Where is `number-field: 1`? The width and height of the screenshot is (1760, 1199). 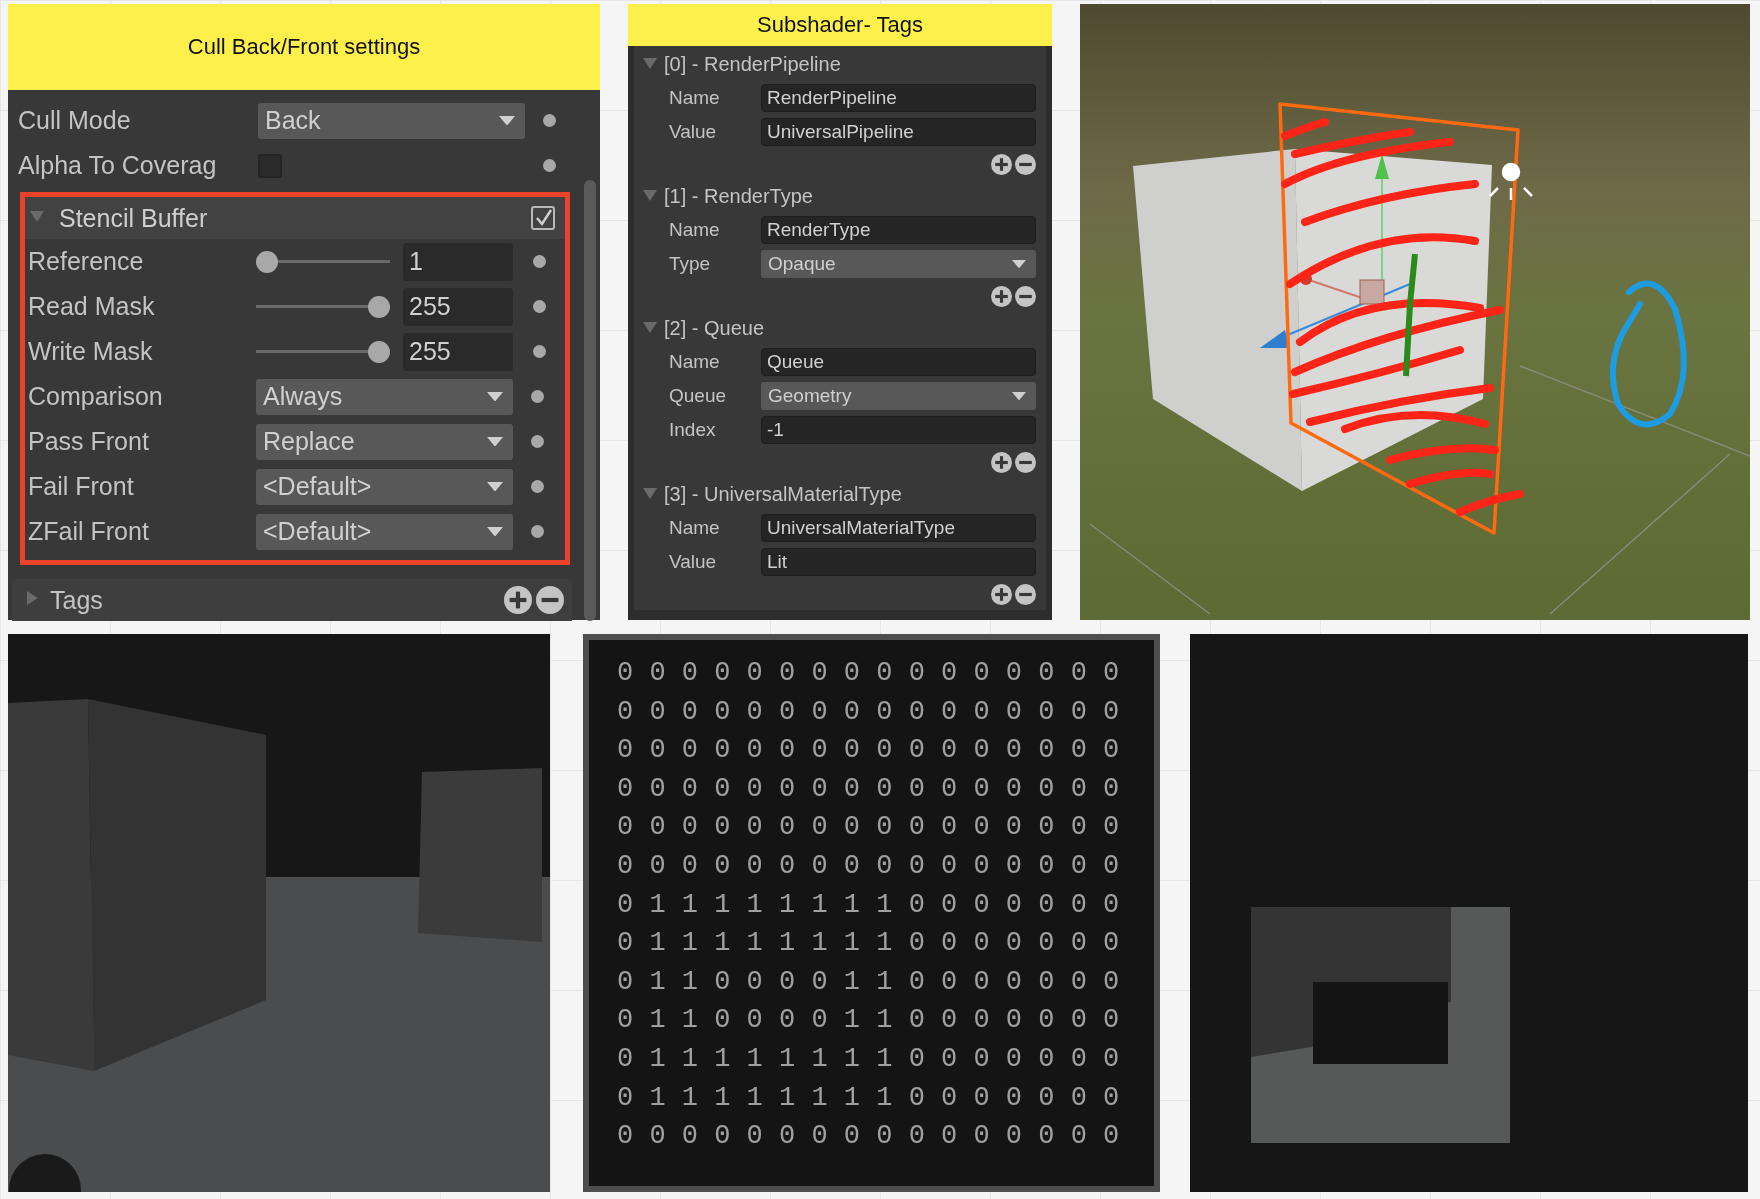
number-field: 1 is located at coordinates (458, 261).